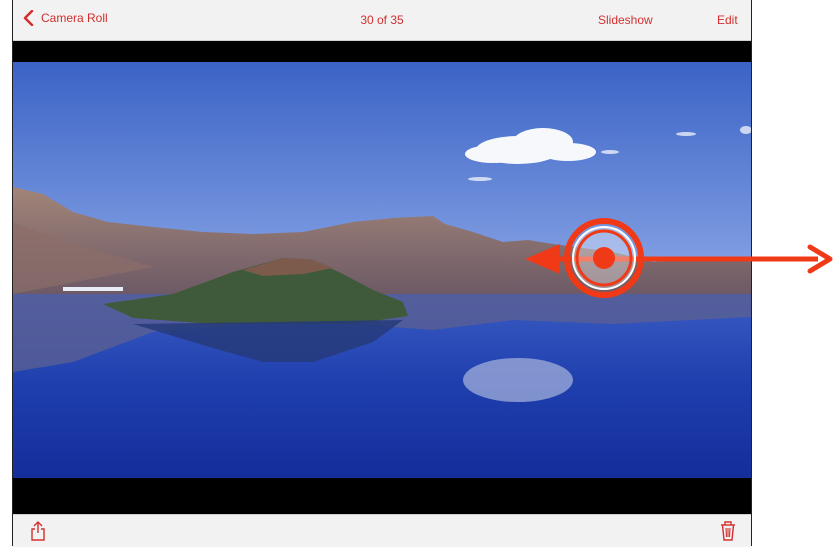  Describe the element at coordinates (625, 20) in the screenshot. I see `slideshow-button: Slideshow` at that location.